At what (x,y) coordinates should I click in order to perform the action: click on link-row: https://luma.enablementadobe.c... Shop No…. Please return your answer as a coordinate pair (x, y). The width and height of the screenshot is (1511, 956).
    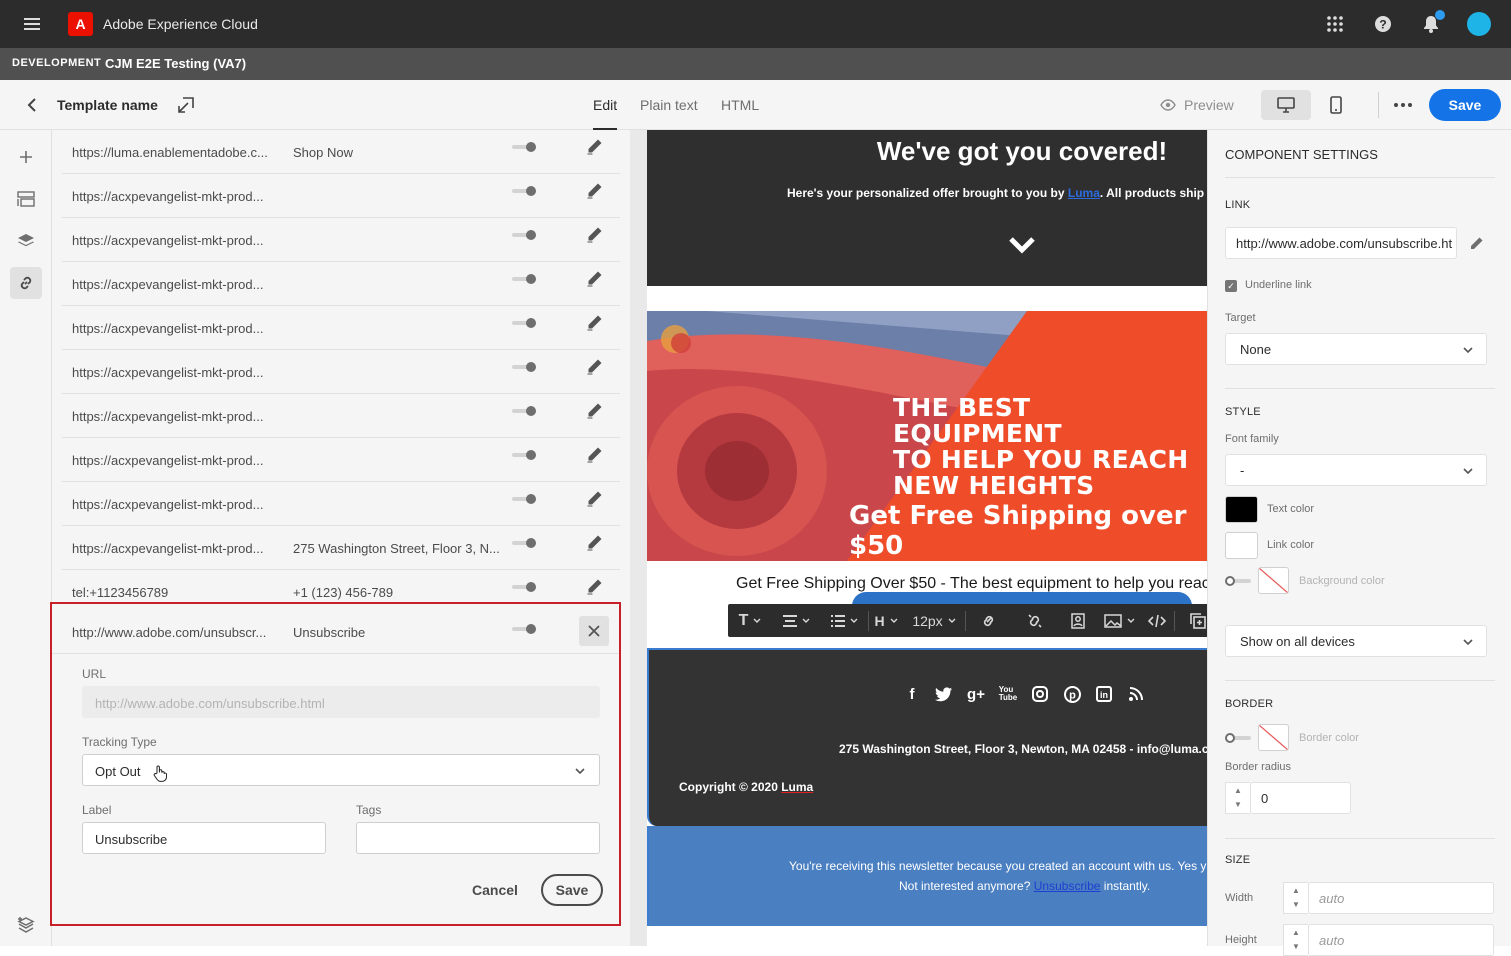
    Looking at the image, I should click on (341, 152).